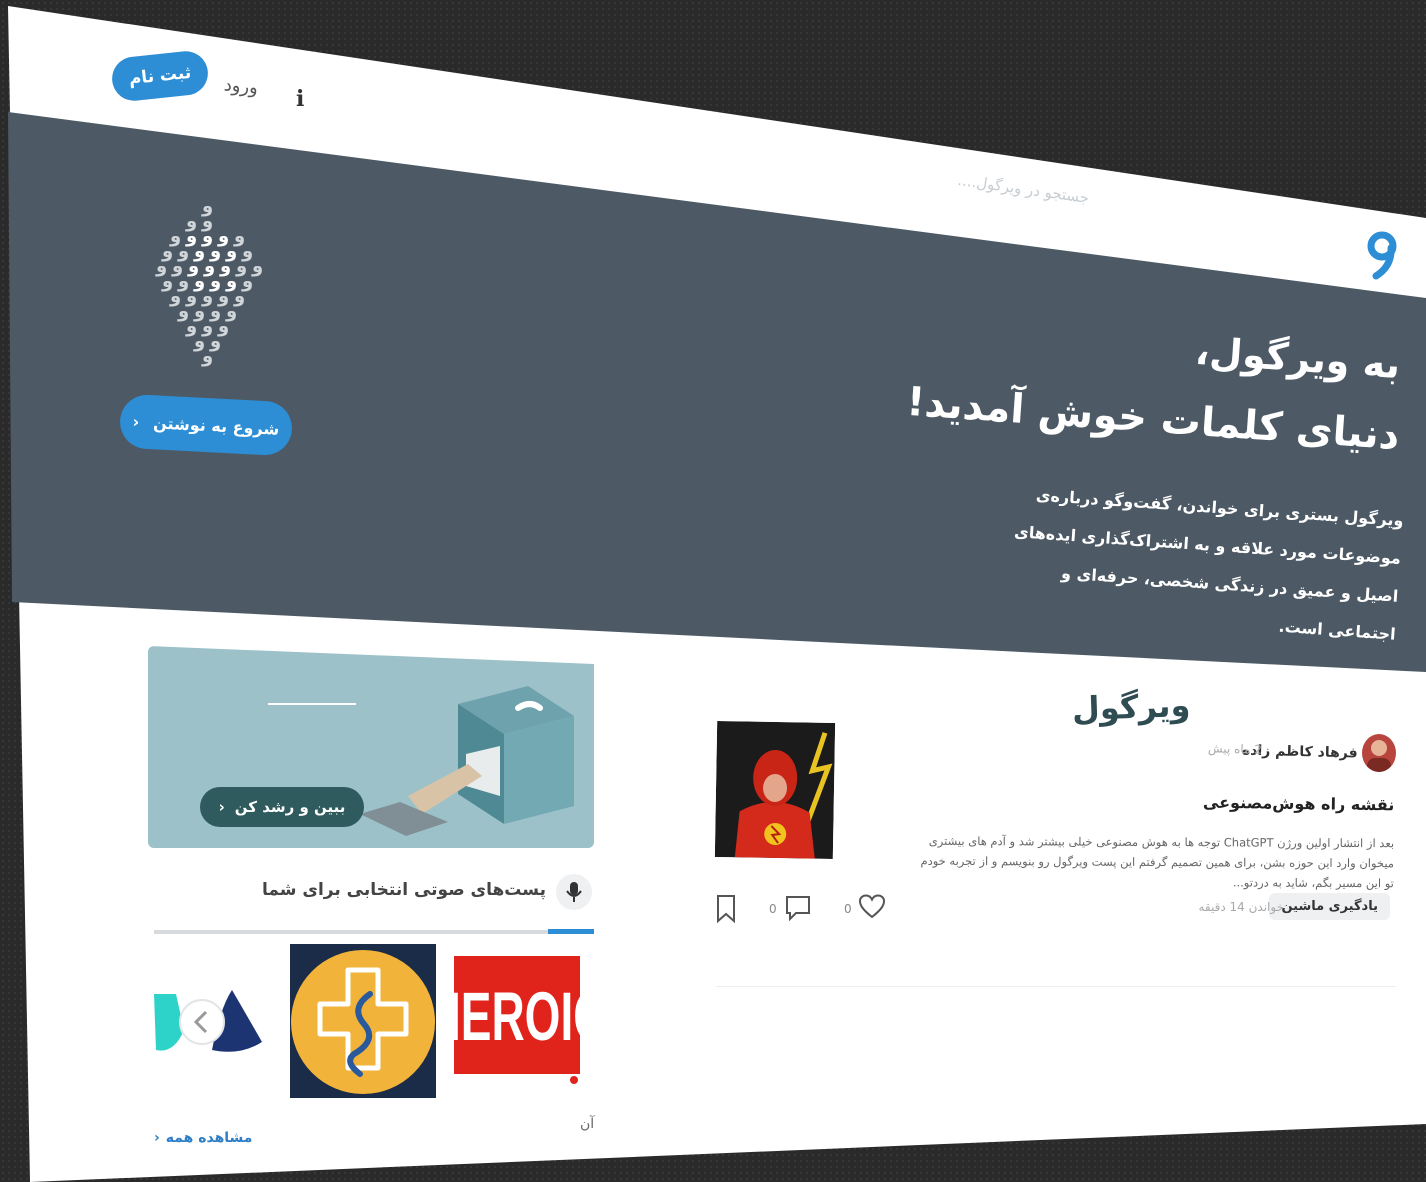  What do you see at coordinates (775, 790) in the screenshot?
I see `post-thumbnail` at bounding box center [775, 790].